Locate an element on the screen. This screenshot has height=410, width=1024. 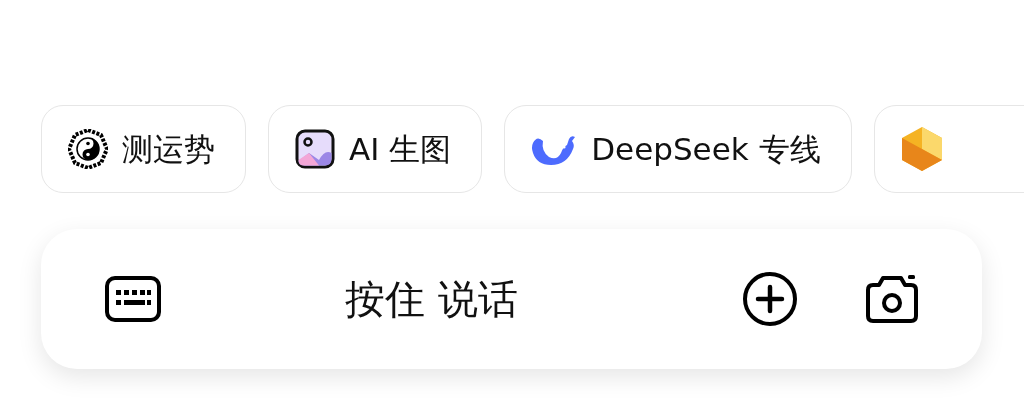
shortcut-chip: AI 生图 is located at coordinates (375, 149).